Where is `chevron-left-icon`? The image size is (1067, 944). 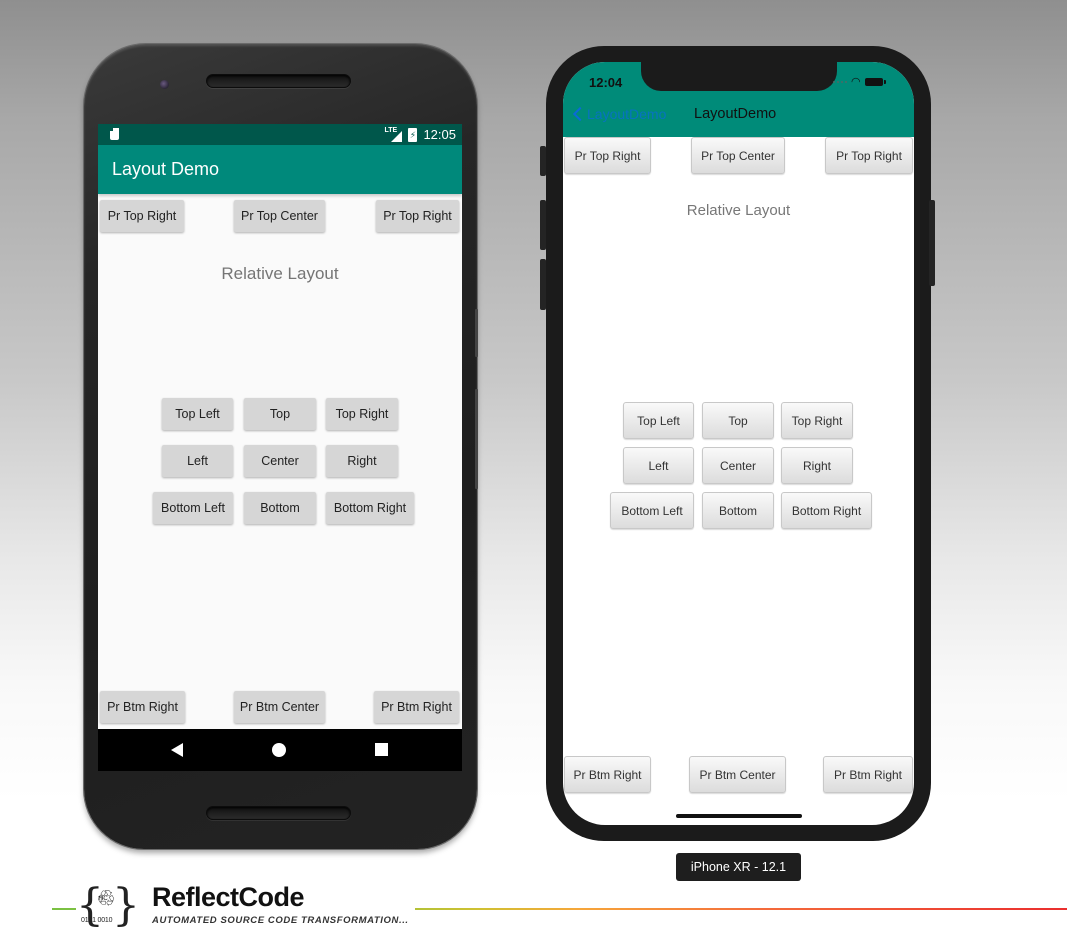 chevron-left-icon is located at coordinates (580, 114).